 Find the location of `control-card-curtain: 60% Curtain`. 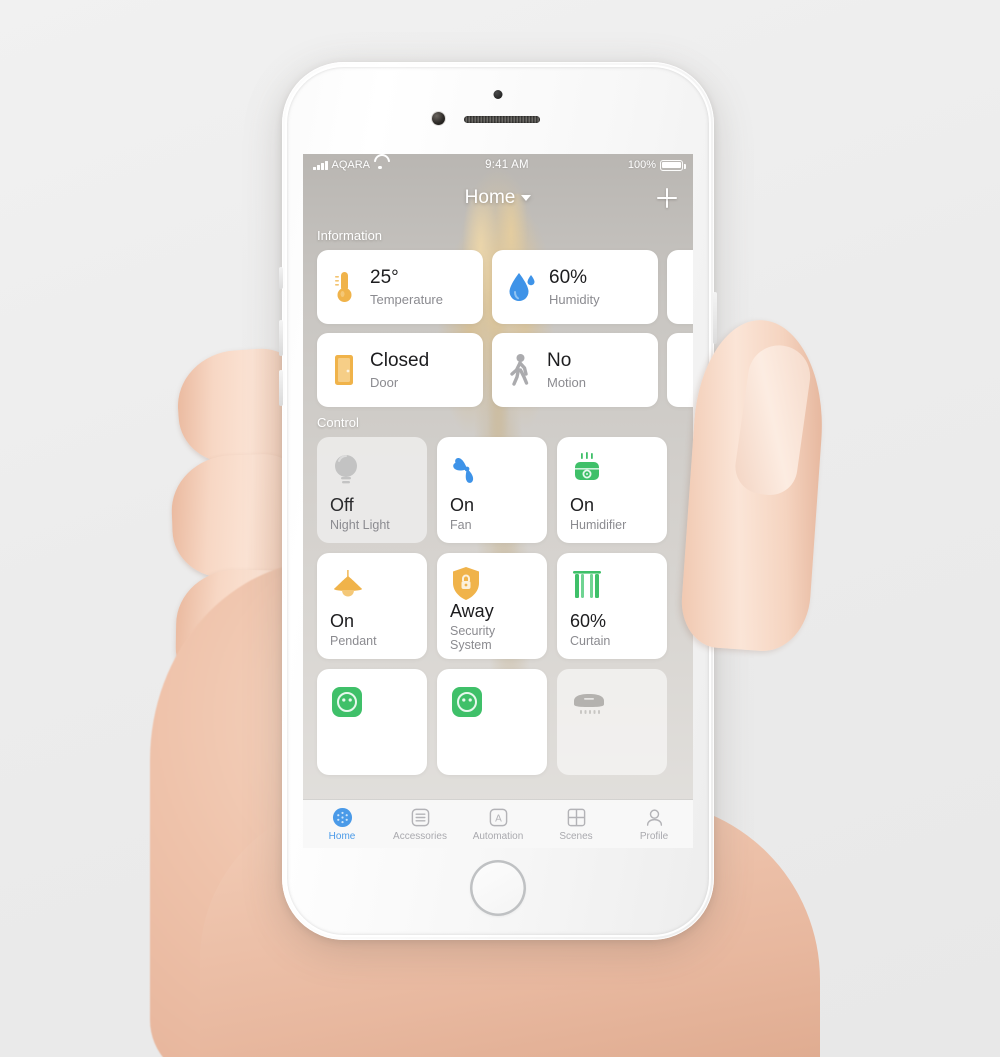

control-card-curtain: 60% Curtain is located at coordinates (612, 606).